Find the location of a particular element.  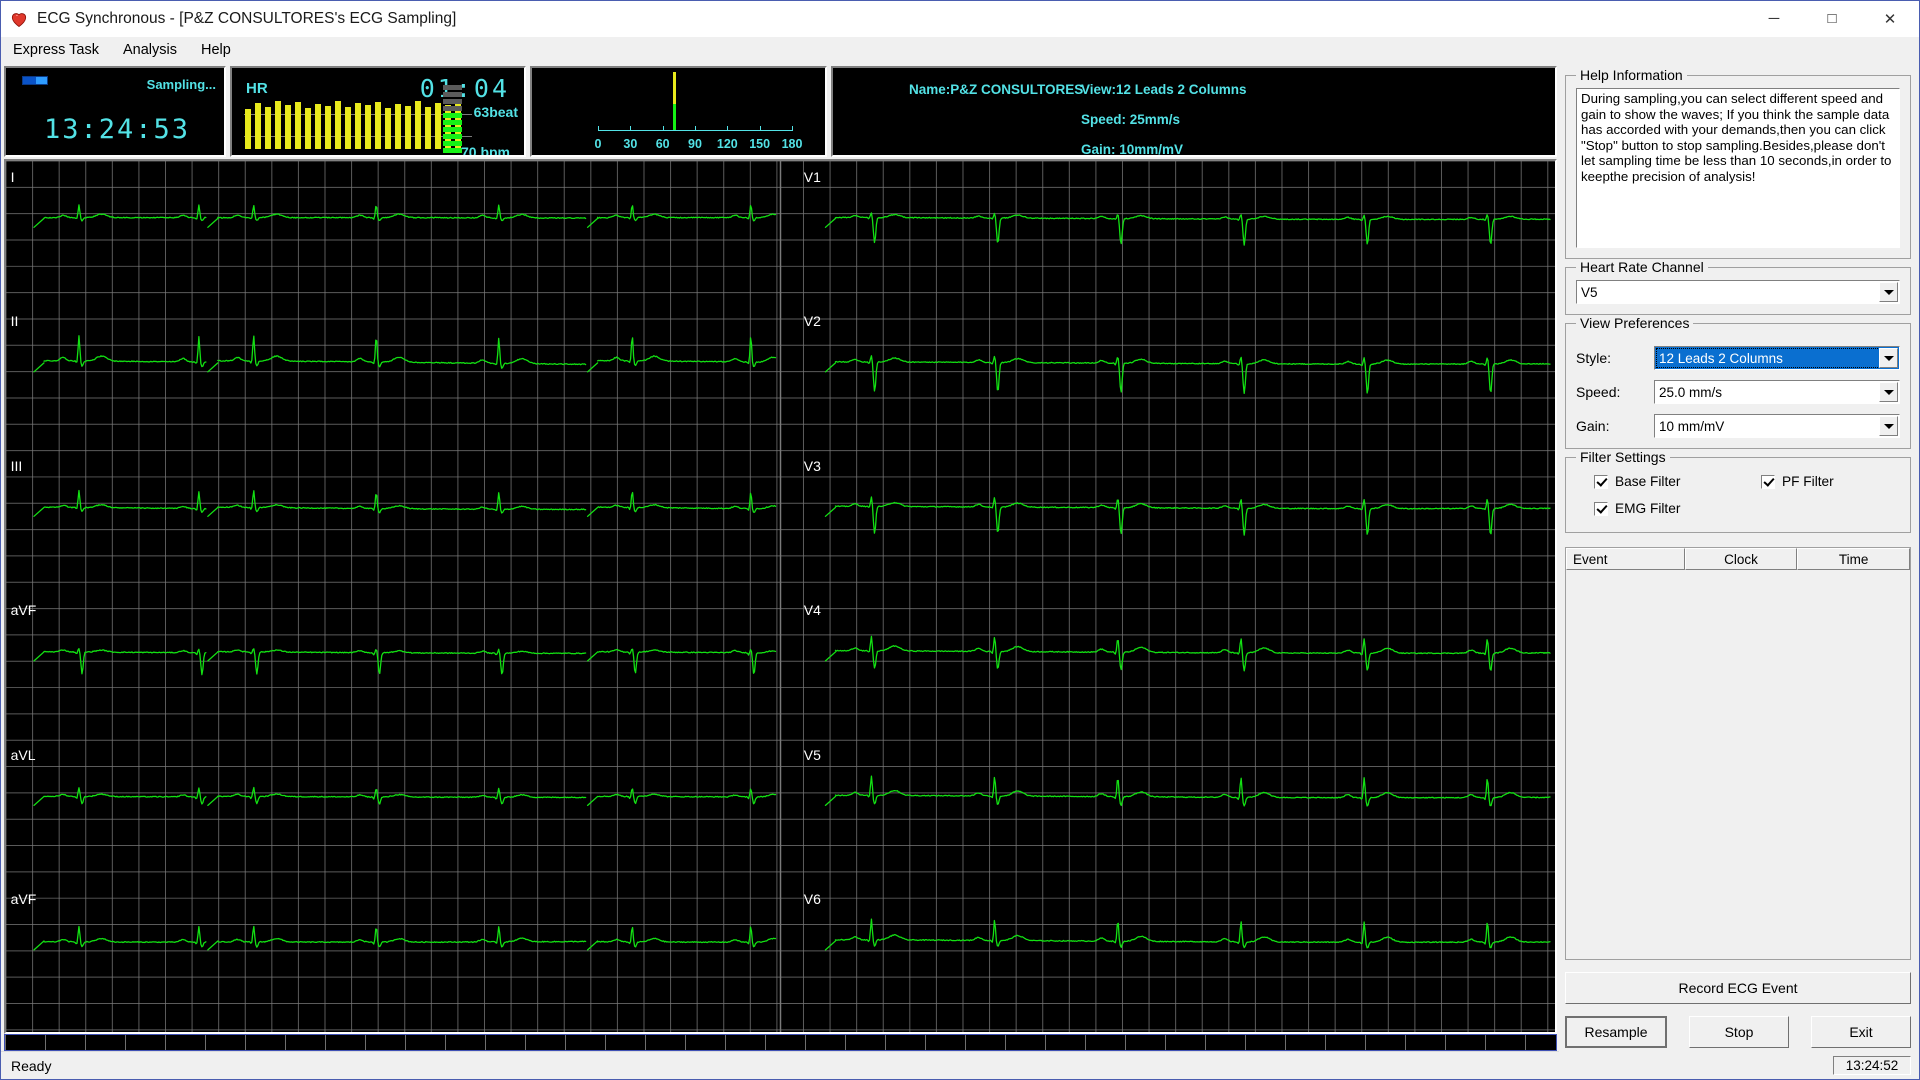

histogram-tick-label: 180 is located at coordinates (792, 144).